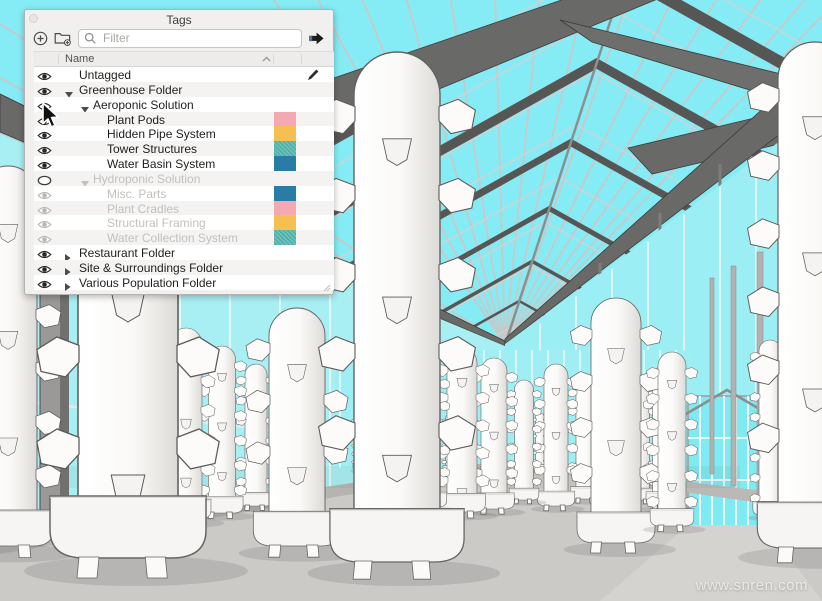 The height and width of the screenshot is (601, 822). I want to click on expand-arrow-icon, so click(68, 287).